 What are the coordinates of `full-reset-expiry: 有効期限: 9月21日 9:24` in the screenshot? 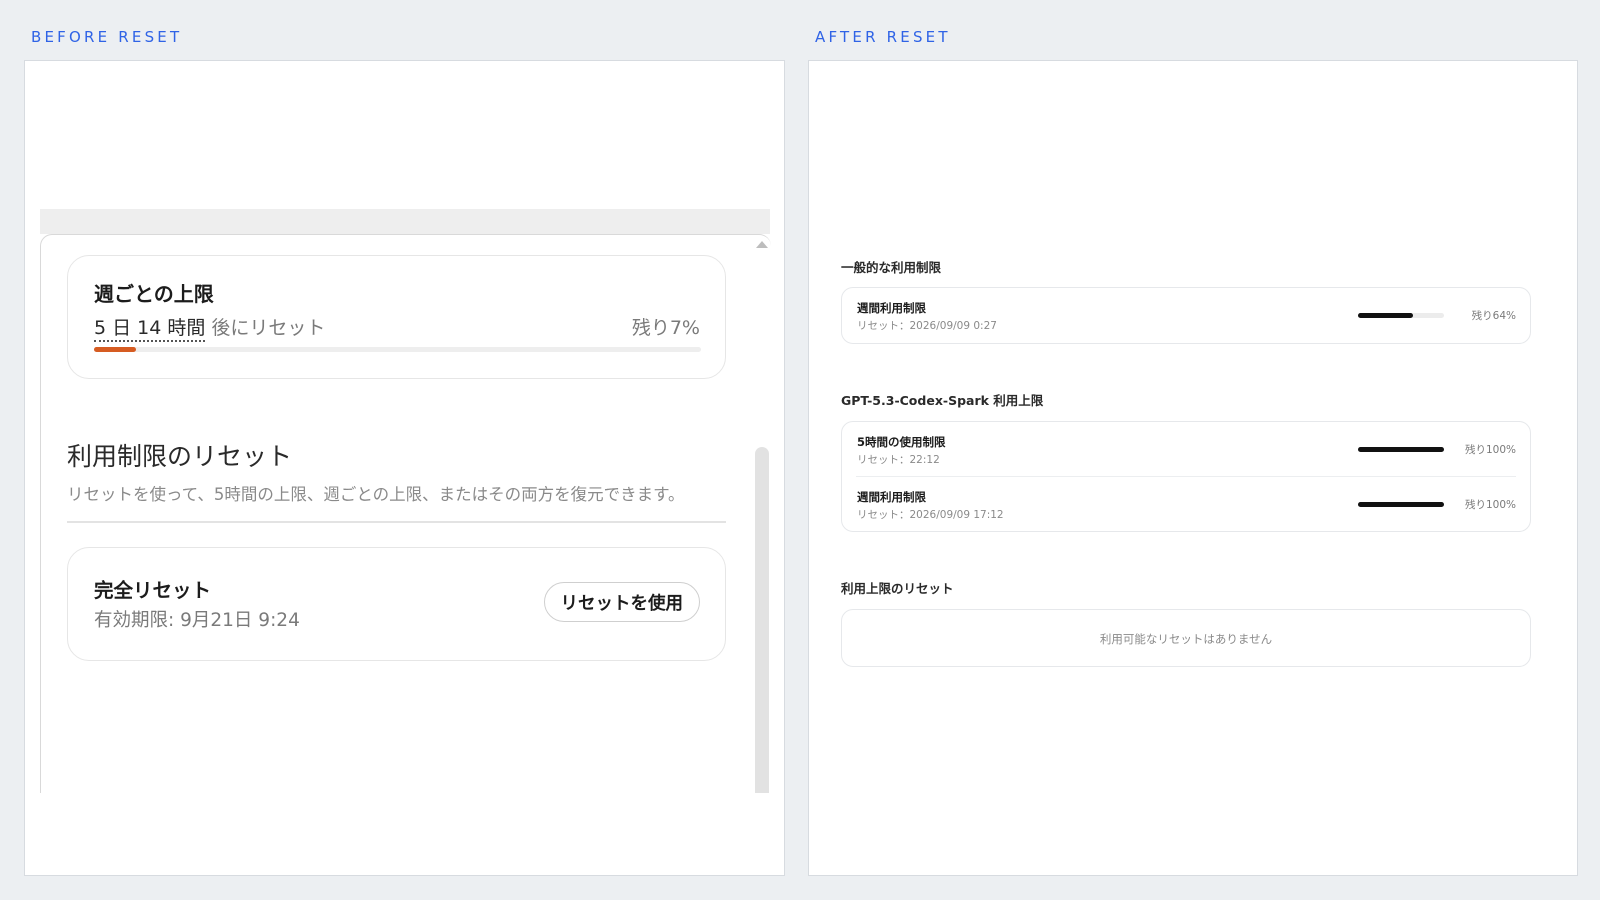 It's located at (197, 620).